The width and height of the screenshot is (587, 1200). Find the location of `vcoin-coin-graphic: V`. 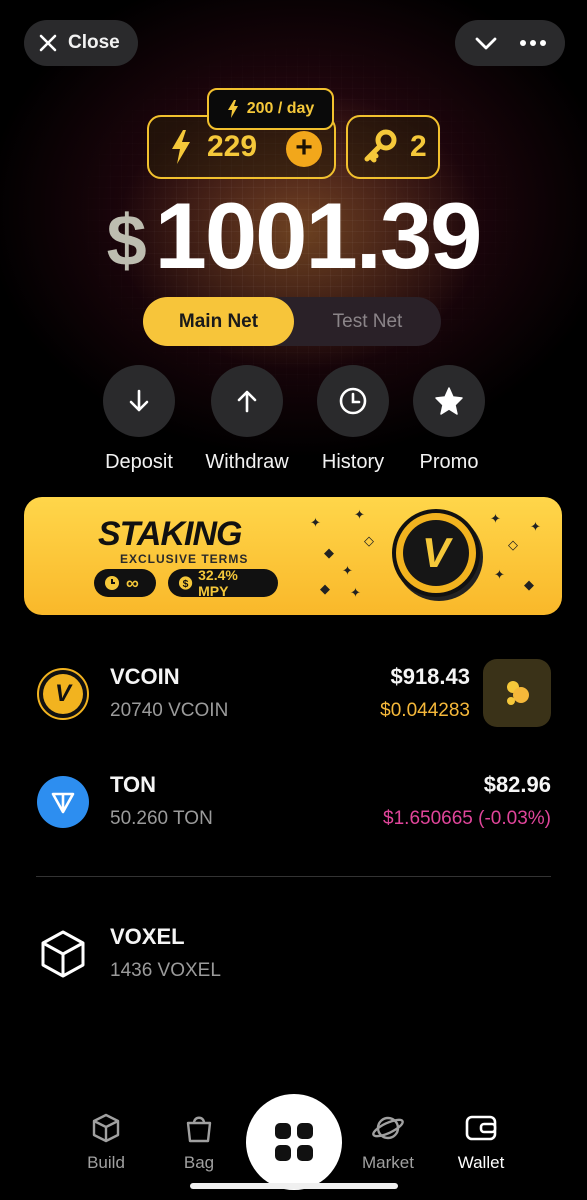

vcoin-coin-graphic: V is located at coordinates (436, 553).